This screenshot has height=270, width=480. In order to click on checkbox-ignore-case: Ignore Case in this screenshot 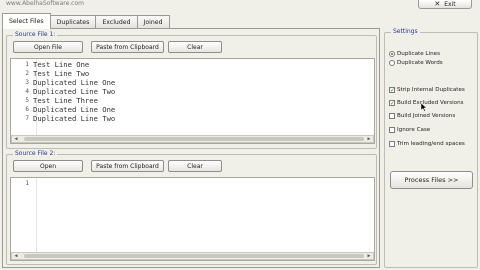, I will do `click(409, 130)`.